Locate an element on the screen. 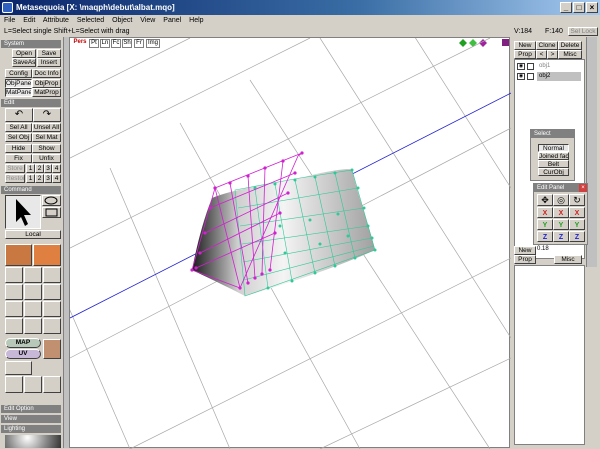 The image size is (600, 449). obj-prop-button: Prop is located at coordinates (525, 54).